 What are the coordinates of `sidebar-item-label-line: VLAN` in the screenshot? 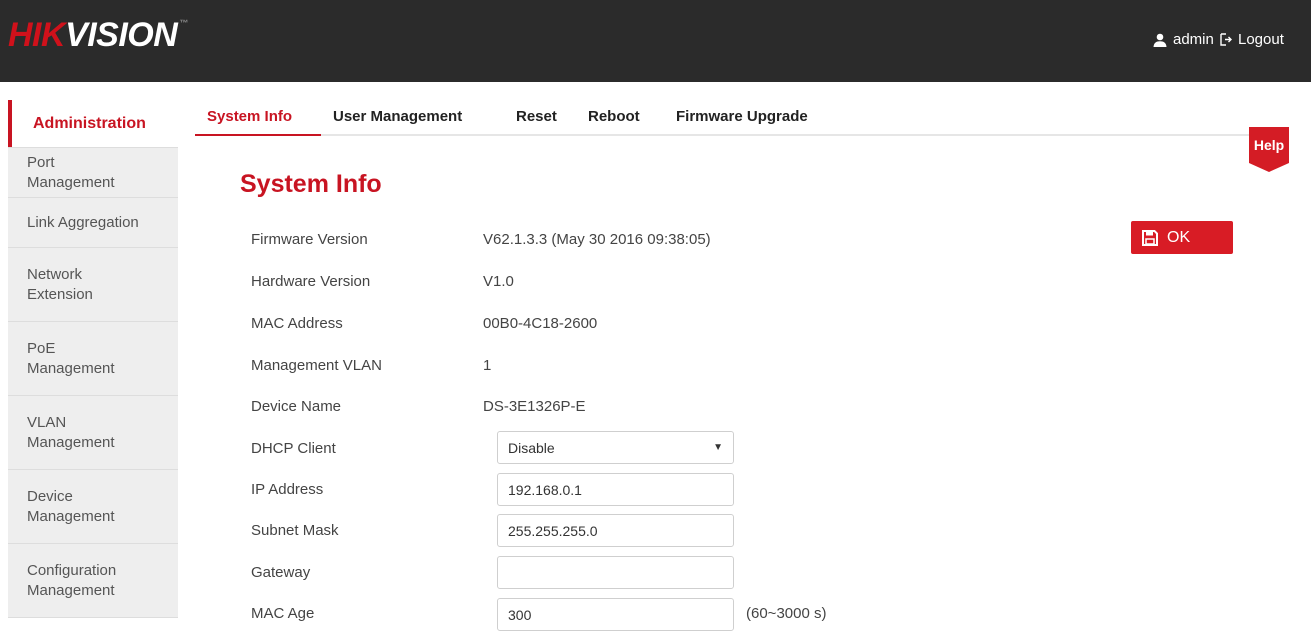 It's located at (47, 422).